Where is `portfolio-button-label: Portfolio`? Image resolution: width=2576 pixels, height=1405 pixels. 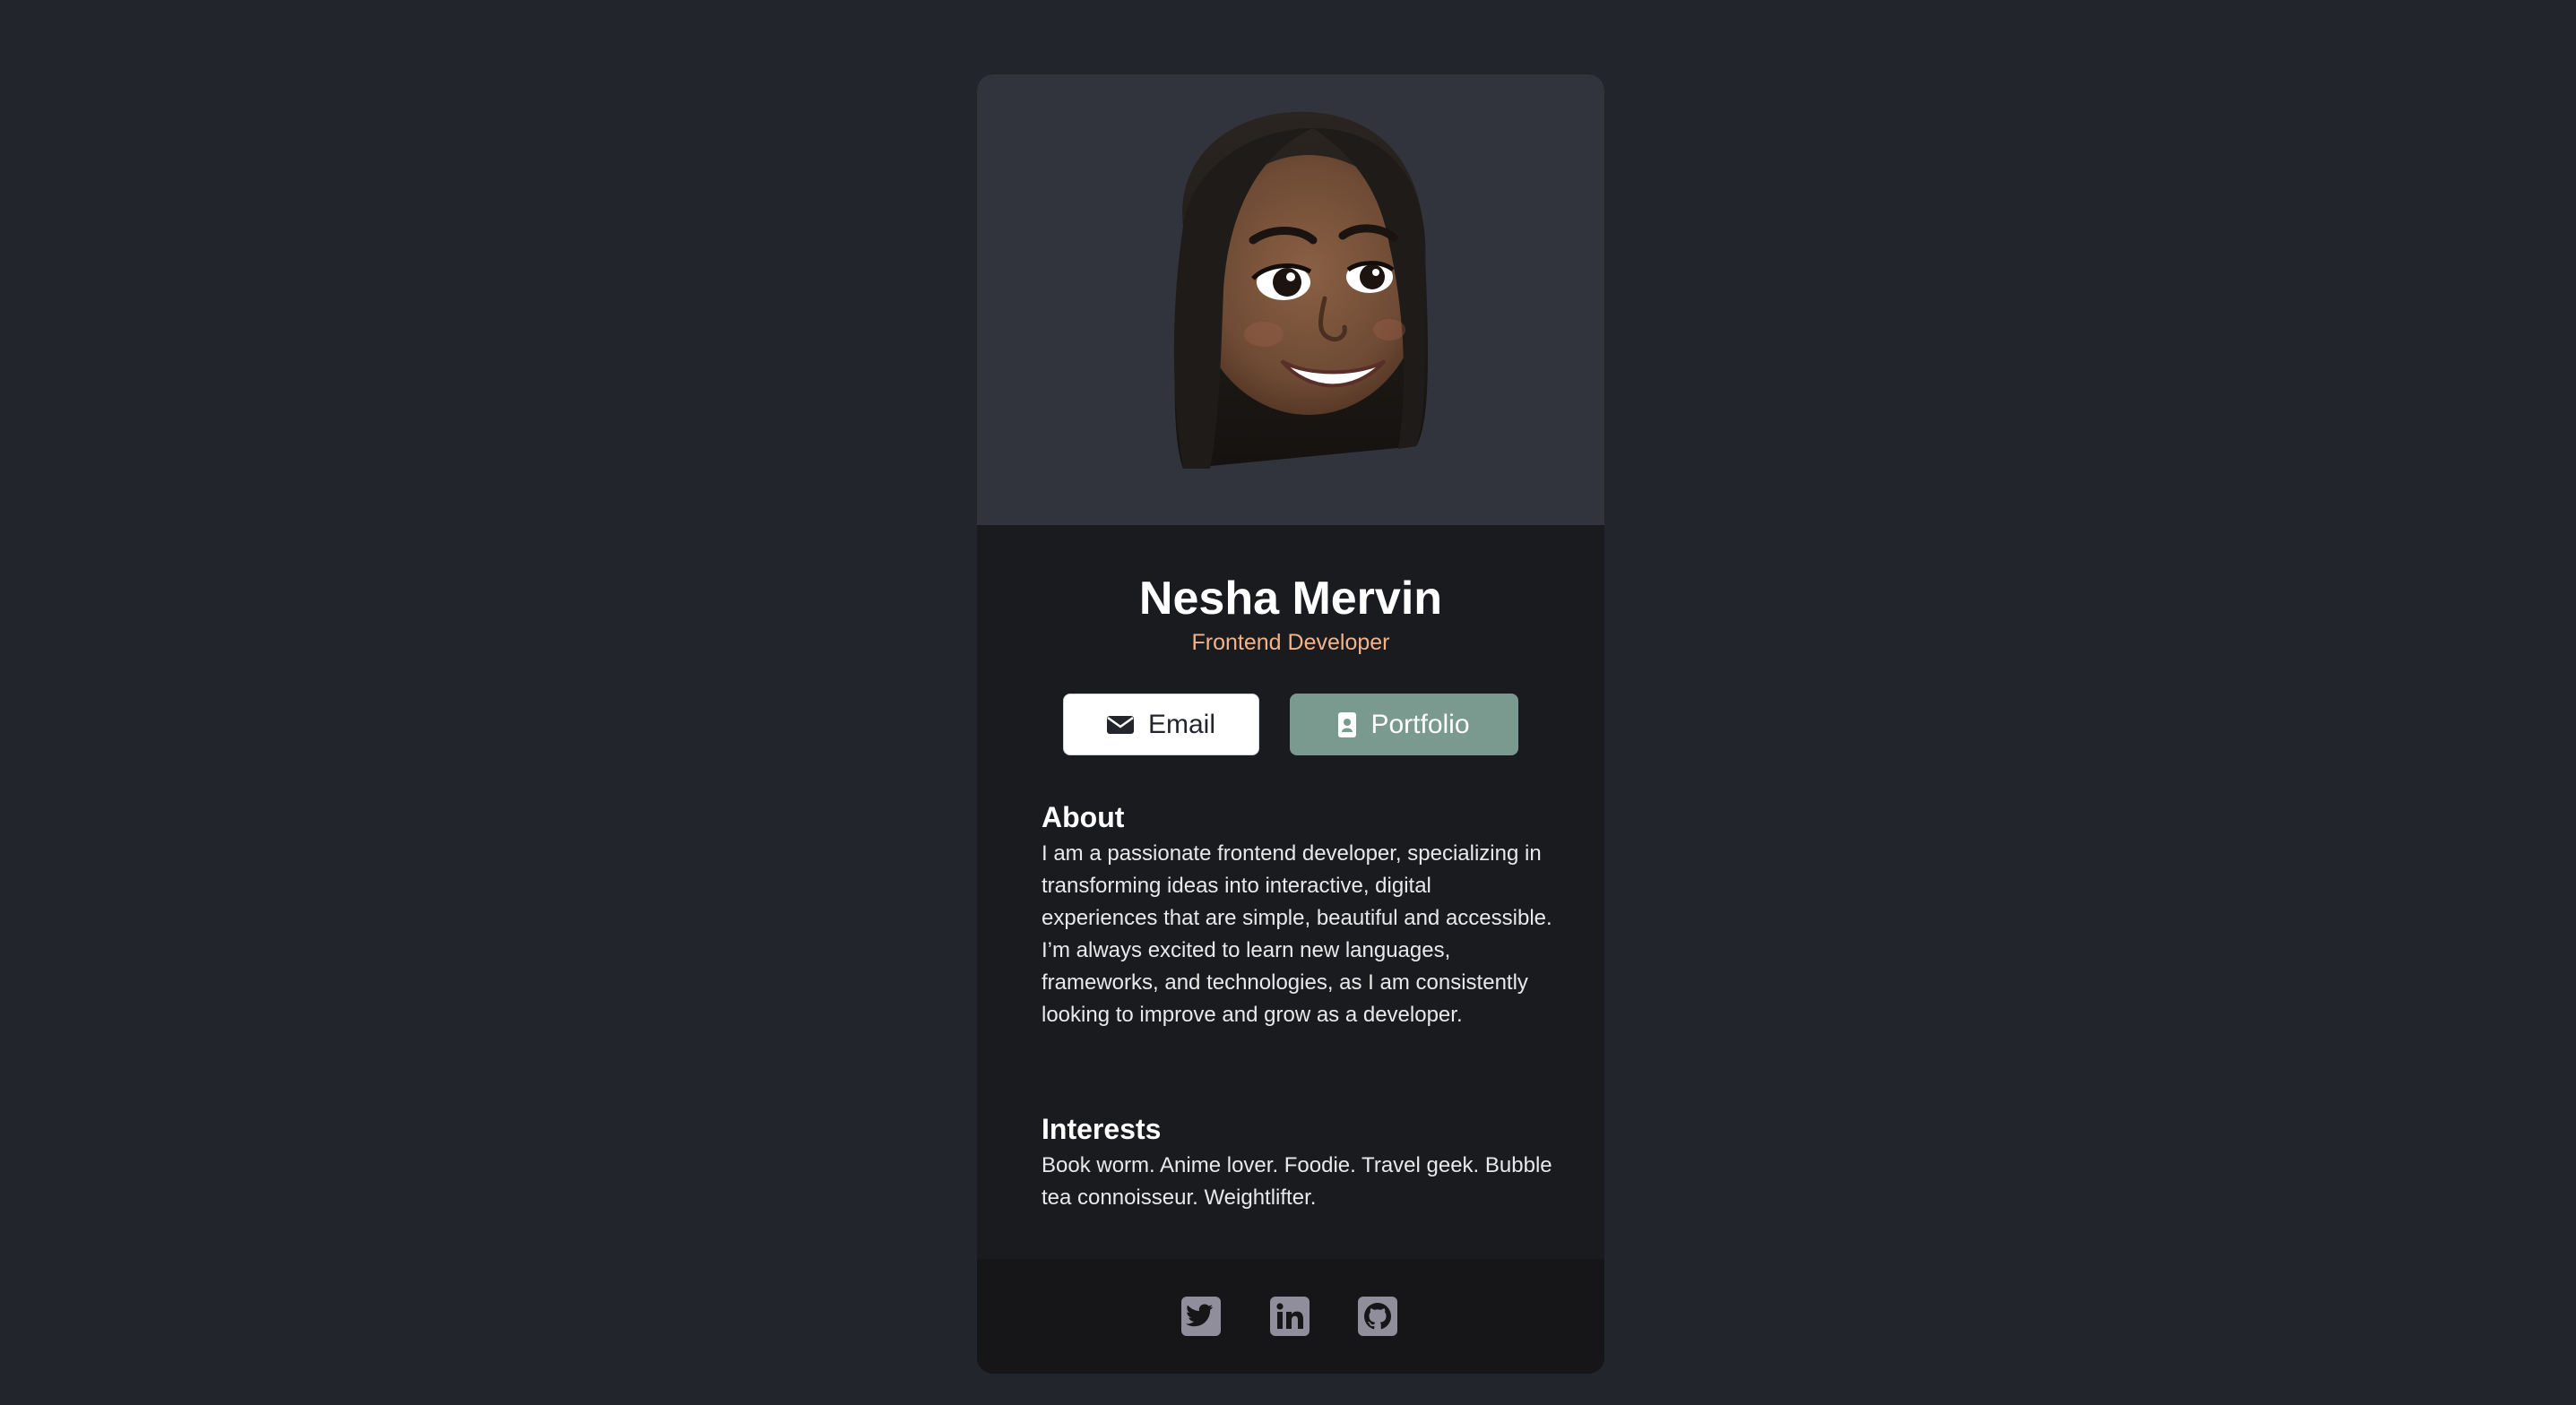 portfolio-button-label: Portfolio is located at coordinates (1420, 724).